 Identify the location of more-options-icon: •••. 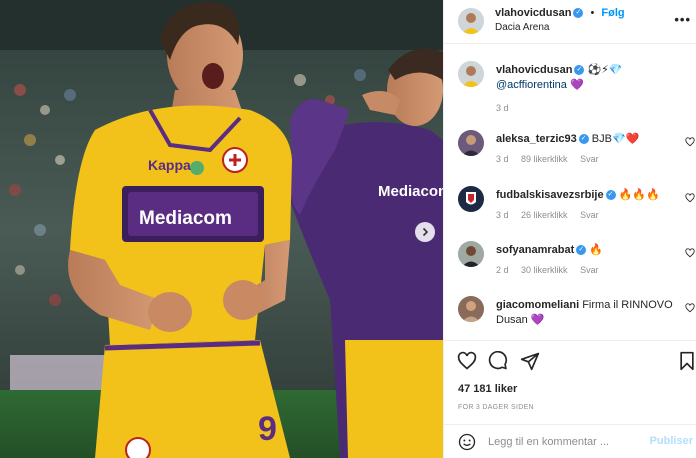
(682, 19).